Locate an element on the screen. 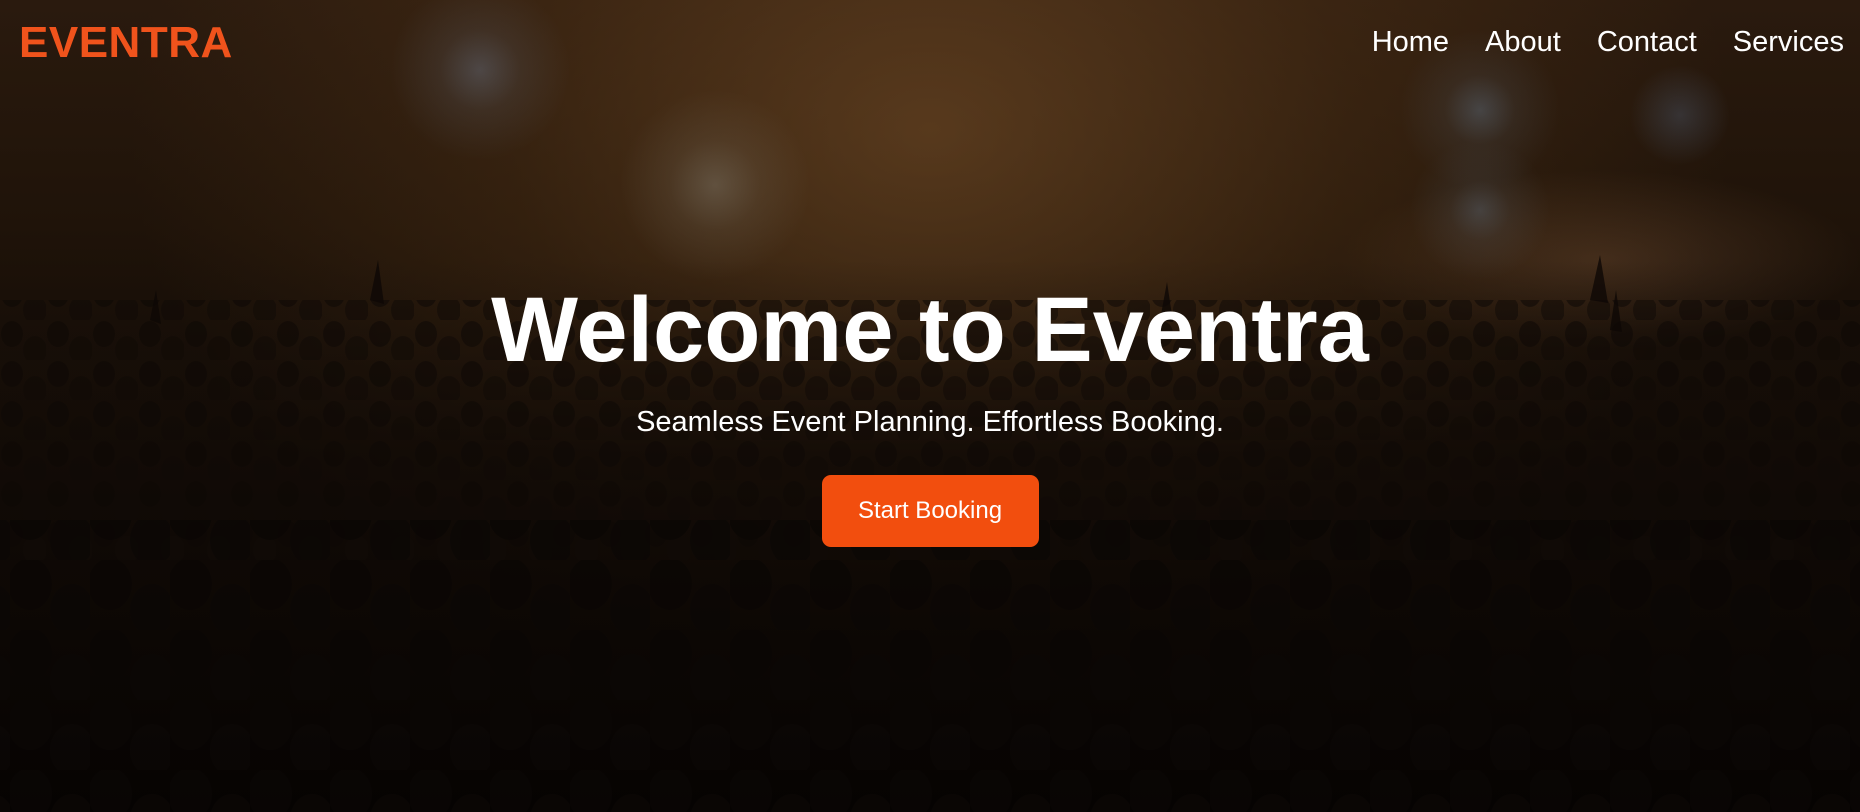 The width and height of the screenshot is (1860, 812). top-navbar: EVENTRA Home About Contact Services is located at coordinates (930, 43).